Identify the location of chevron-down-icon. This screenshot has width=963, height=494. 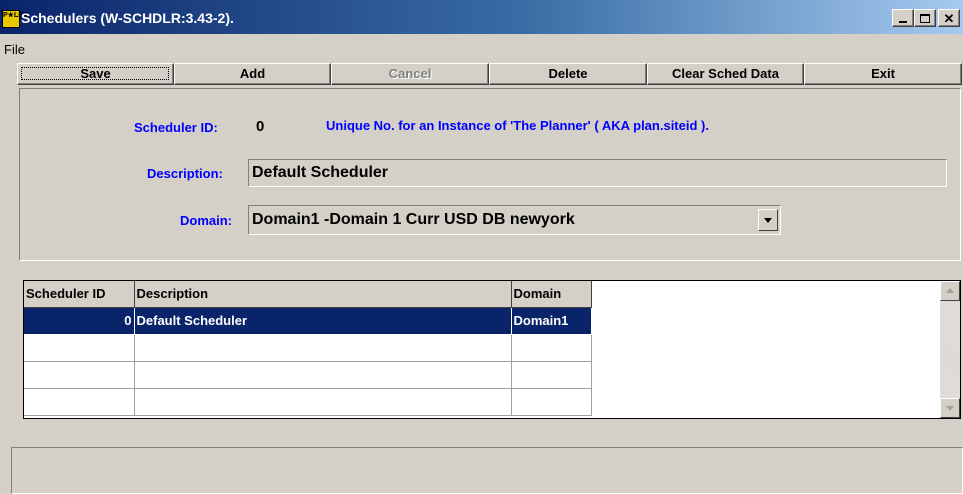
(768, 220).